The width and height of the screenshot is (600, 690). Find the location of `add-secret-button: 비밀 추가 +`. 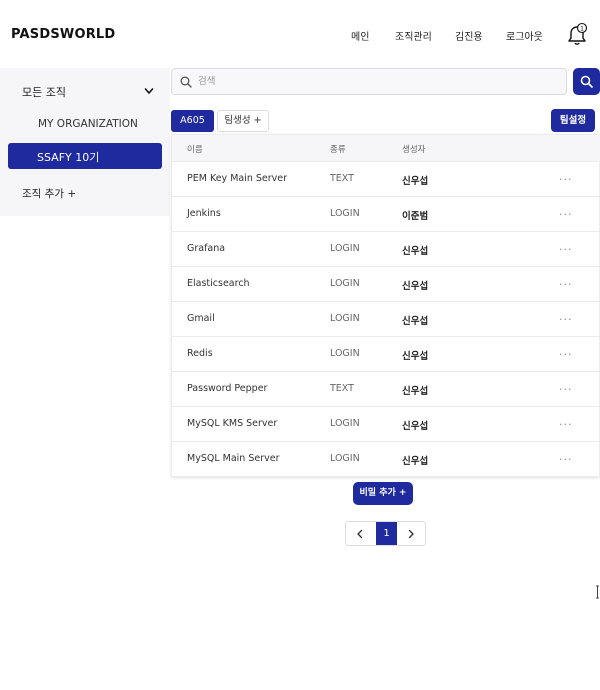

add-secret-button: 비밀 추가 + is located at coordinates (383, 493).